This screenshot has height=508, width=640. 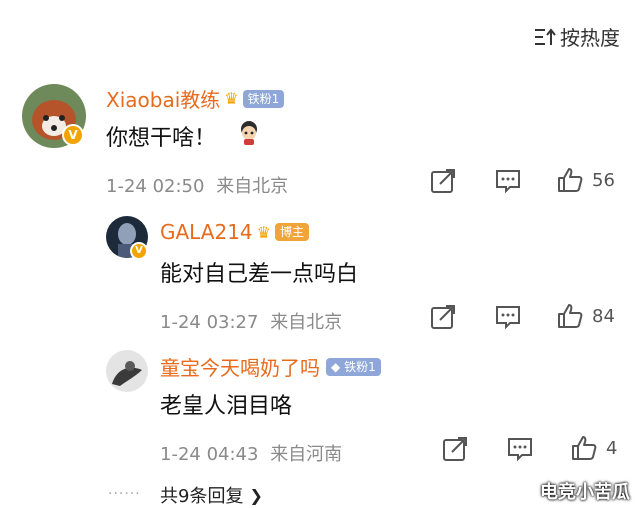 What do you see at coordinates (206, 232) in the screenshot?
I see `reply-username: GALA214` at bounding box center [206, 232].